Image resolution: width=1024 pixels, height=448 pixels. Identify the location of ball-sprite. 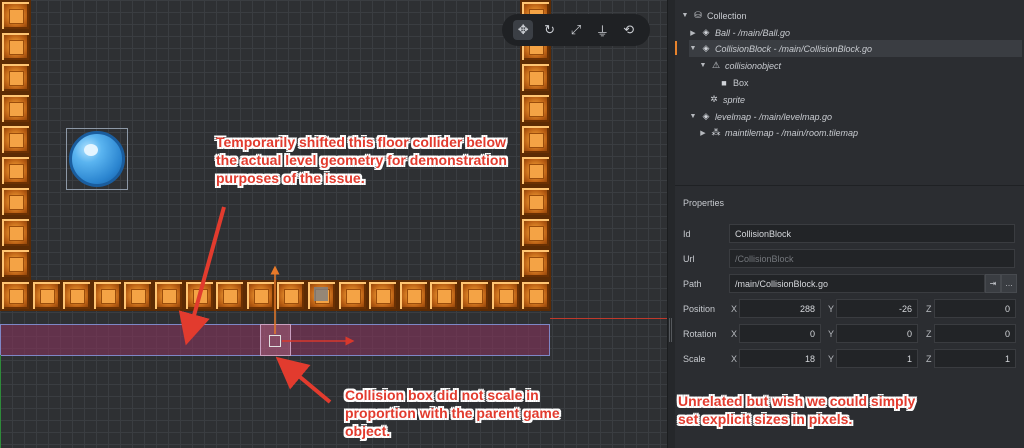
(97, 159).